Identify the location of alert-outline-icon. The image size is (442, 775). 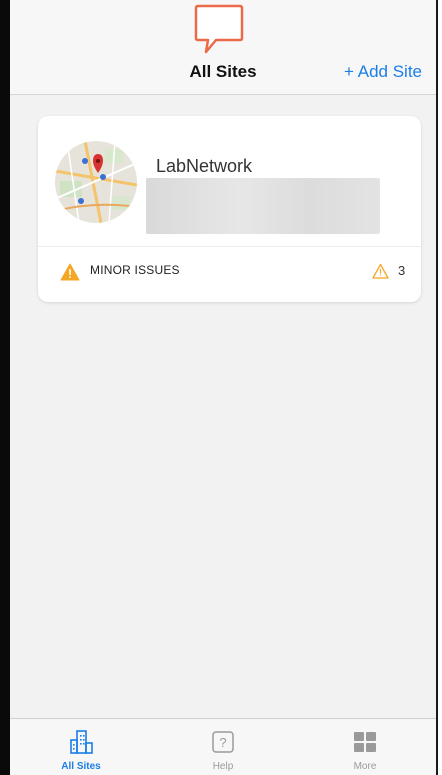
(380, 271).